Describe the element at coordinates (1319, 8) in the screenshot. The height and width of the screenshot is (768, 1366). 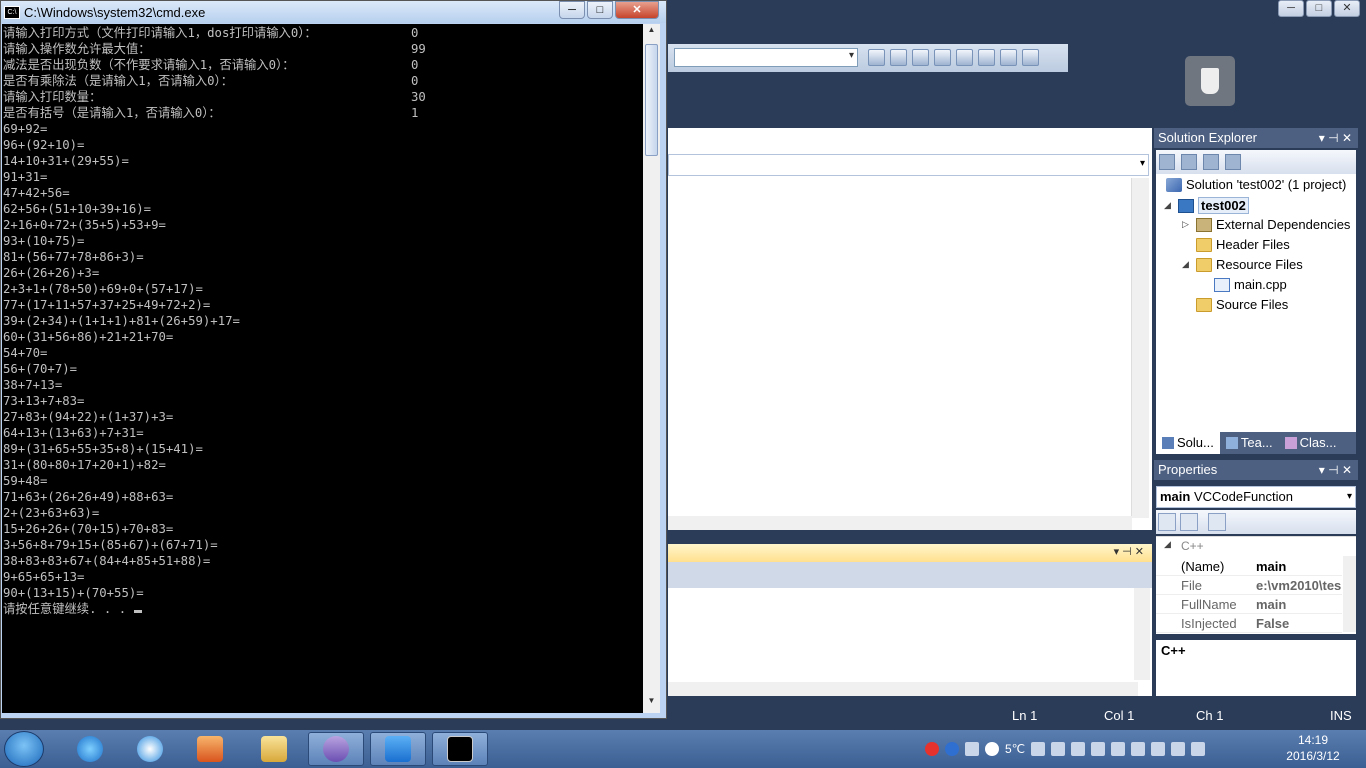
I see `vs-maximize-button: □` at that location.